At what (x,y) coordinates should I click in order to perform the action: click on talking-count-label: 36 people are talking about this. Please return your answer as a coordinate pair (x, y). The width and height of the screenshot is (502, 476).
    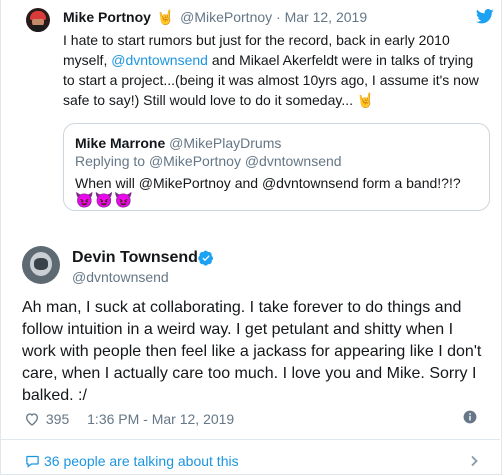
    Looking at the image, I should click on (141, 461).